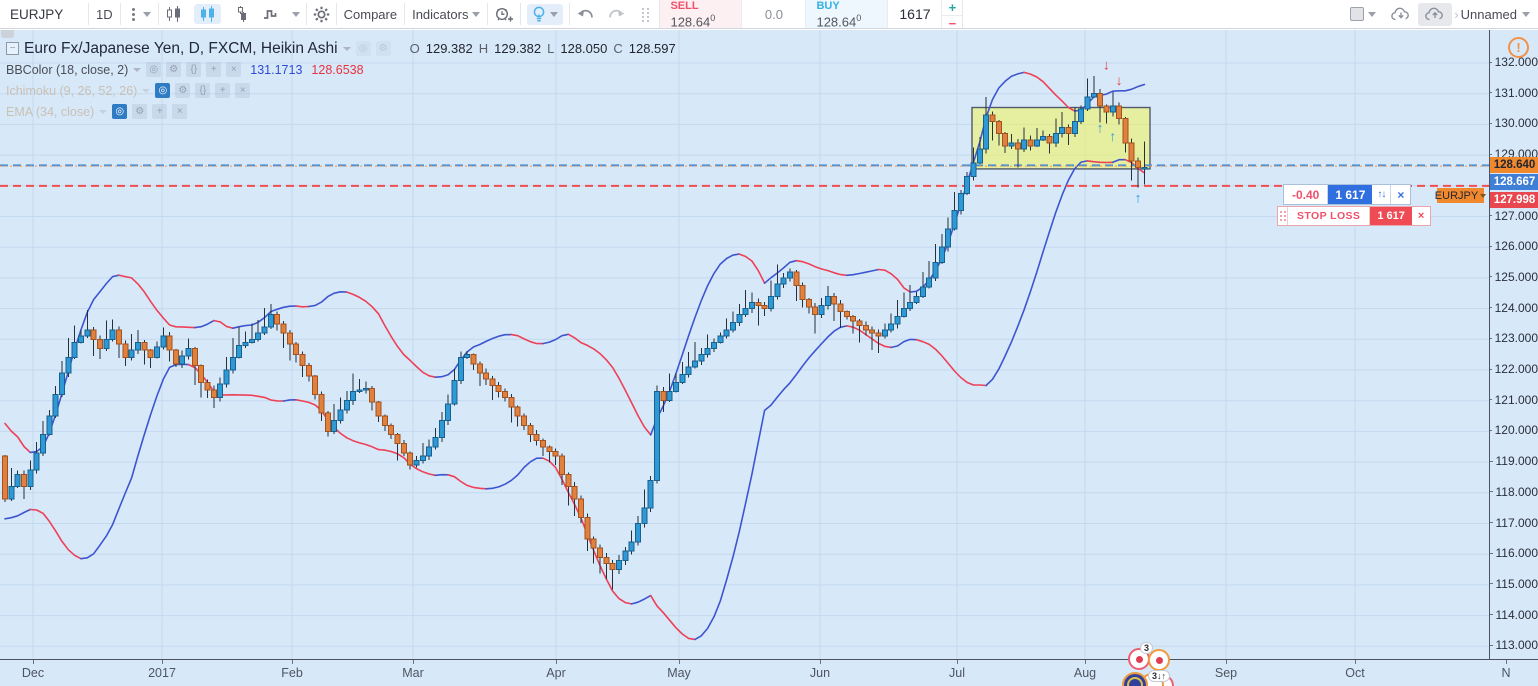 The image size is (1538, 686). Describe the element at coordinates (769, 672) in the screenshot. I see `time-axis: Dec 2017 Feb Mar Apr May Jun Jul Aug Sep Oct N` at that location.